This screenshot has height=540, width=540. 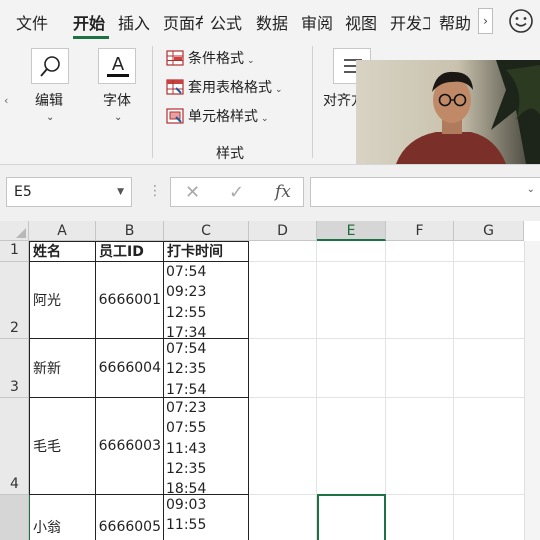 I want to click on formula-input: ⌄, so click(x=425, y=192).